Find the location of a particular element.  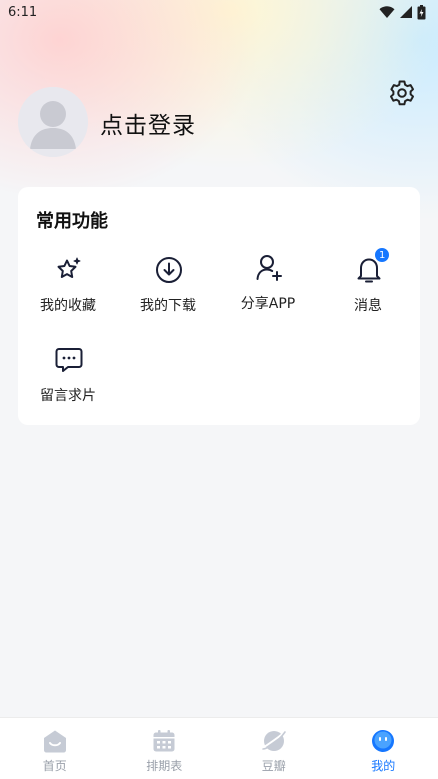

wifi-icon is located at coordinates (387, 12).